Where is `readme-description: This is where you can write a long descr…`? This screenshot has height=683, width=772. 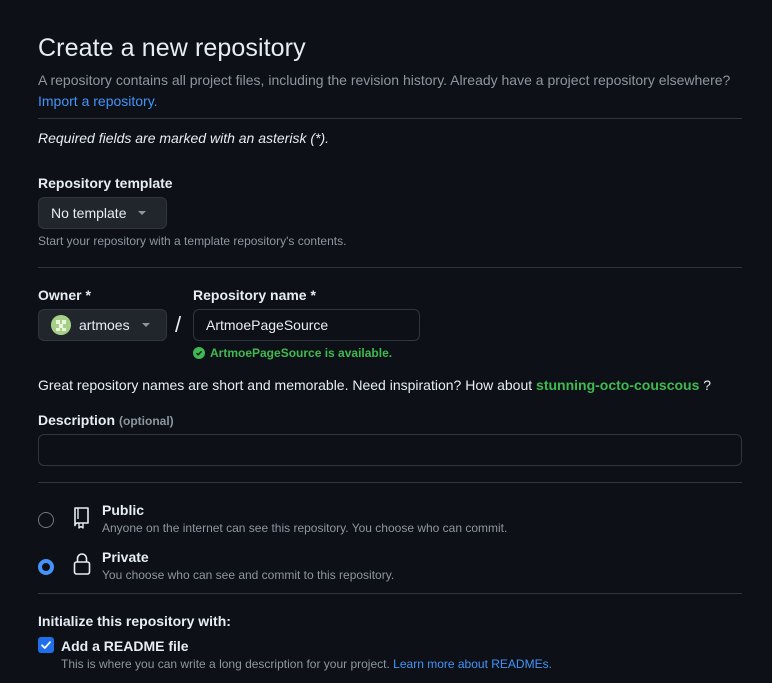 readme-description: This is where you can write a long descr… is located at coordinates (225, 664).